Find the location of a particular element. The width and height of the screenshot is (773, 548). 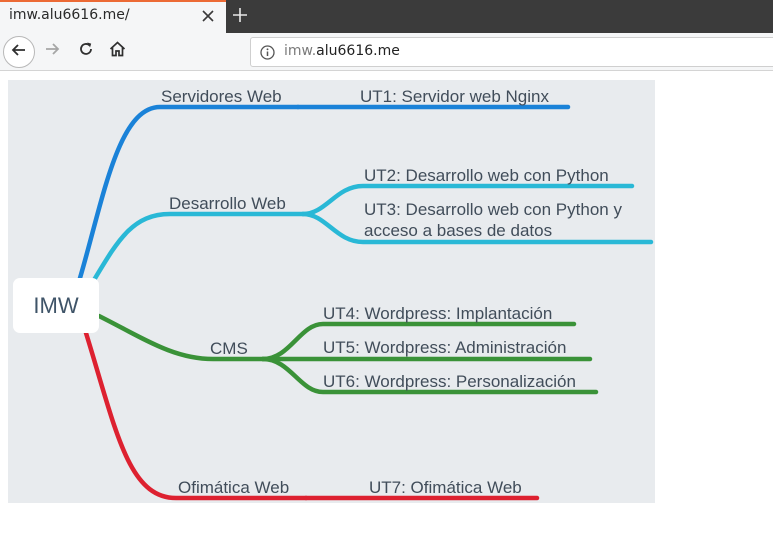

topic-ut7: UT7: Ofimática Web is located at coordinates (445, 487).